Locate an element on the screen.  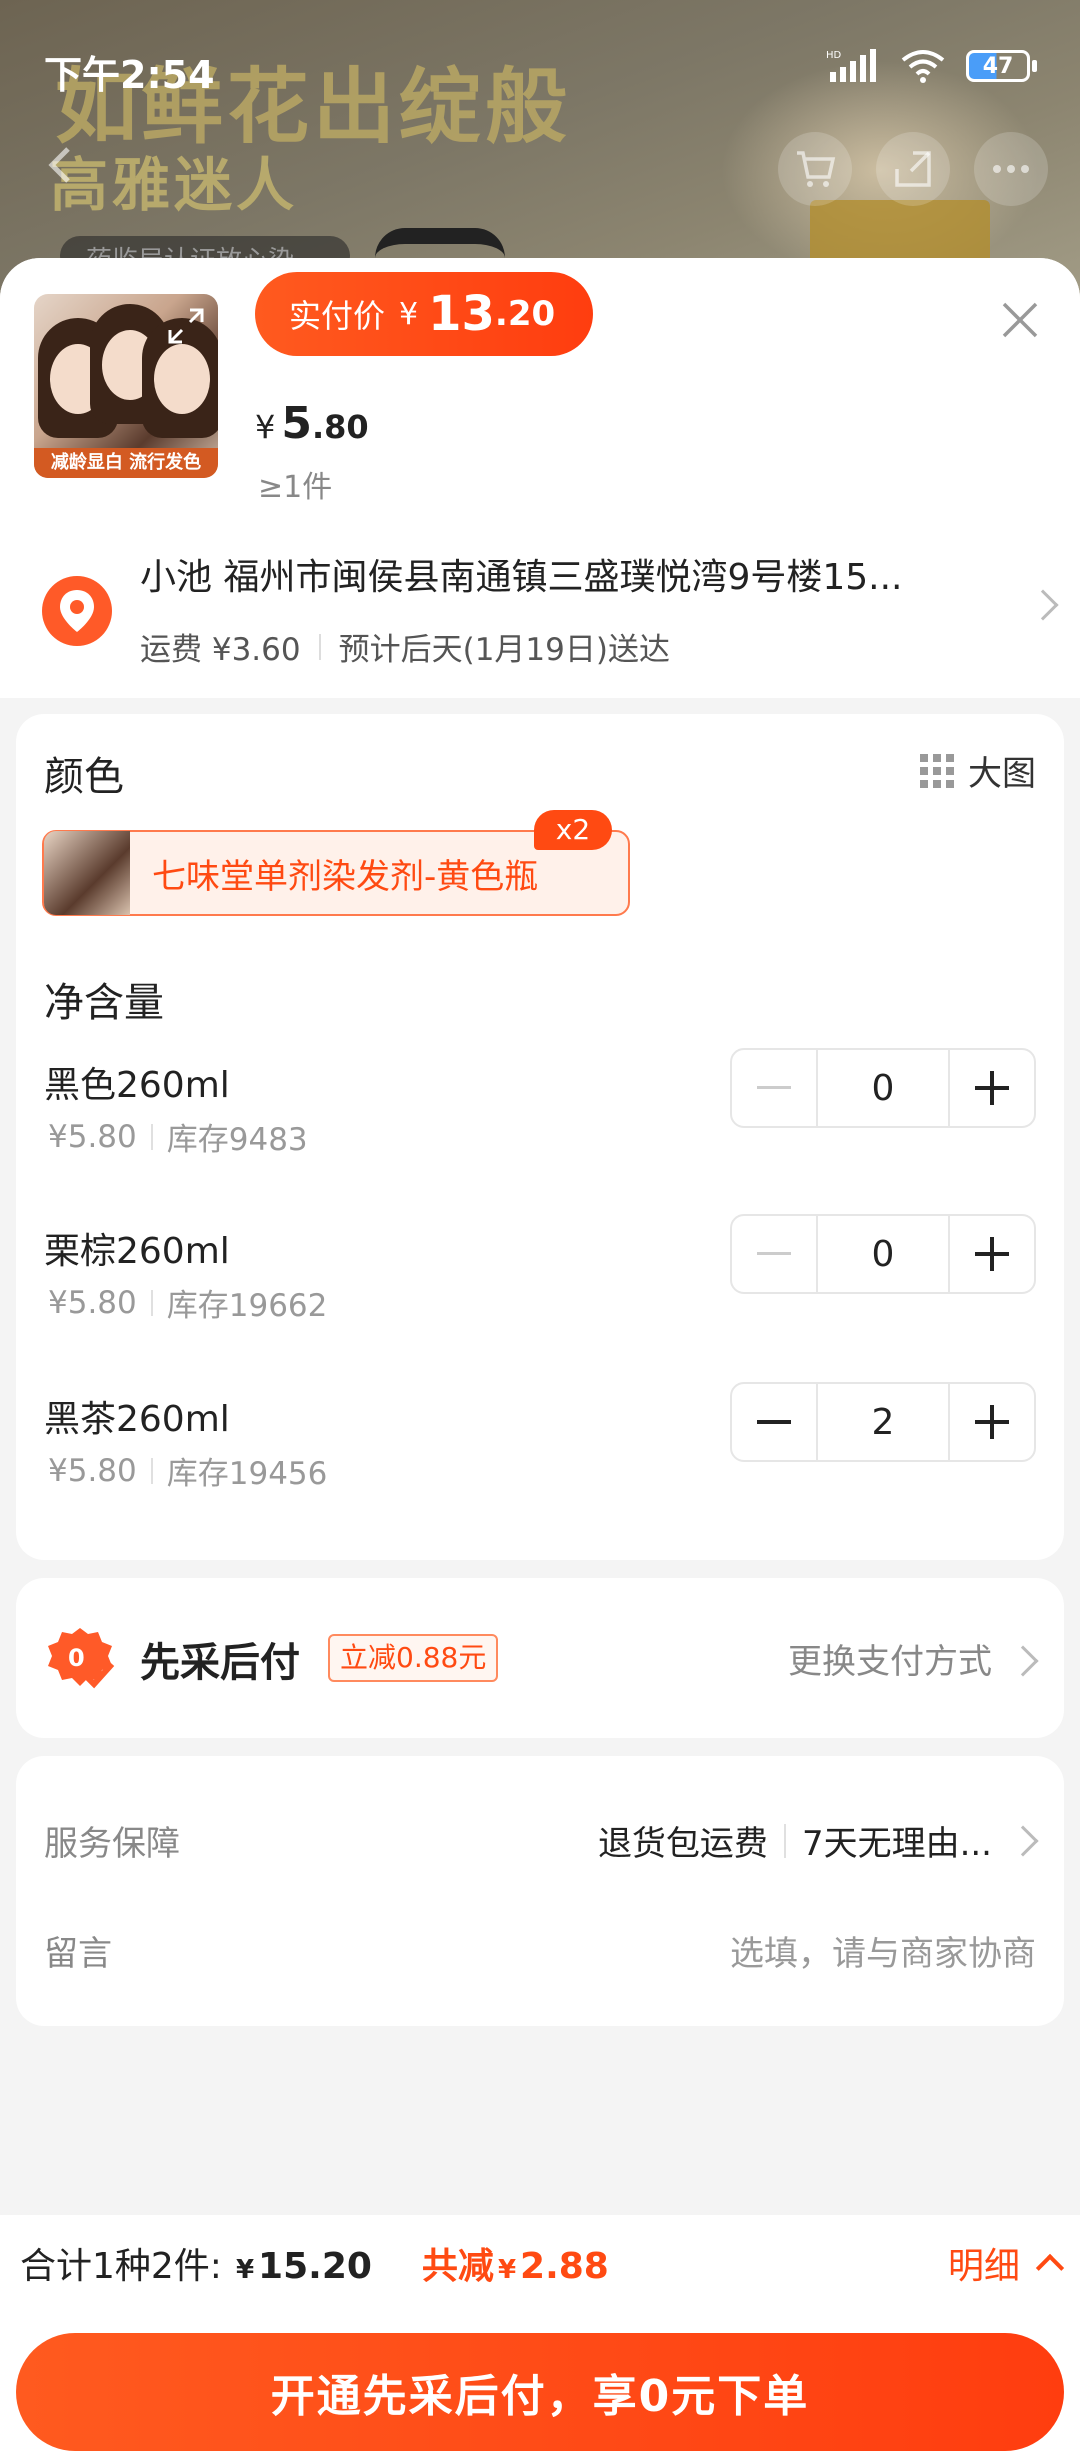
quantity-value: 2 is located at coordinates (883, 1422).